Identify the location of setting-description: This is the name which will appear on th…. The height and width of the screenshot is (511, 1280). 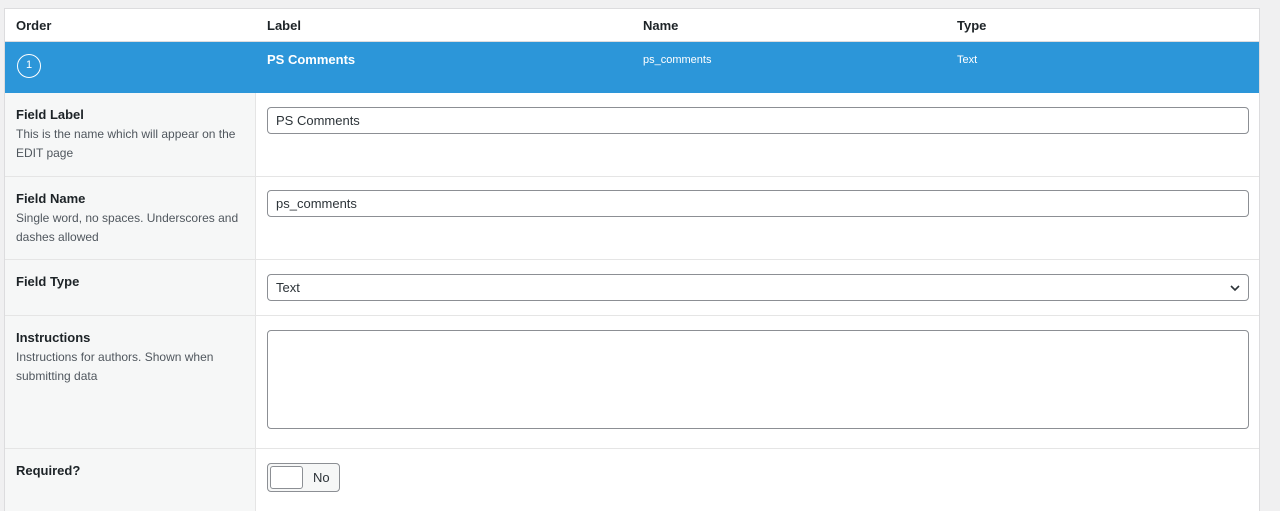
(126, 143).